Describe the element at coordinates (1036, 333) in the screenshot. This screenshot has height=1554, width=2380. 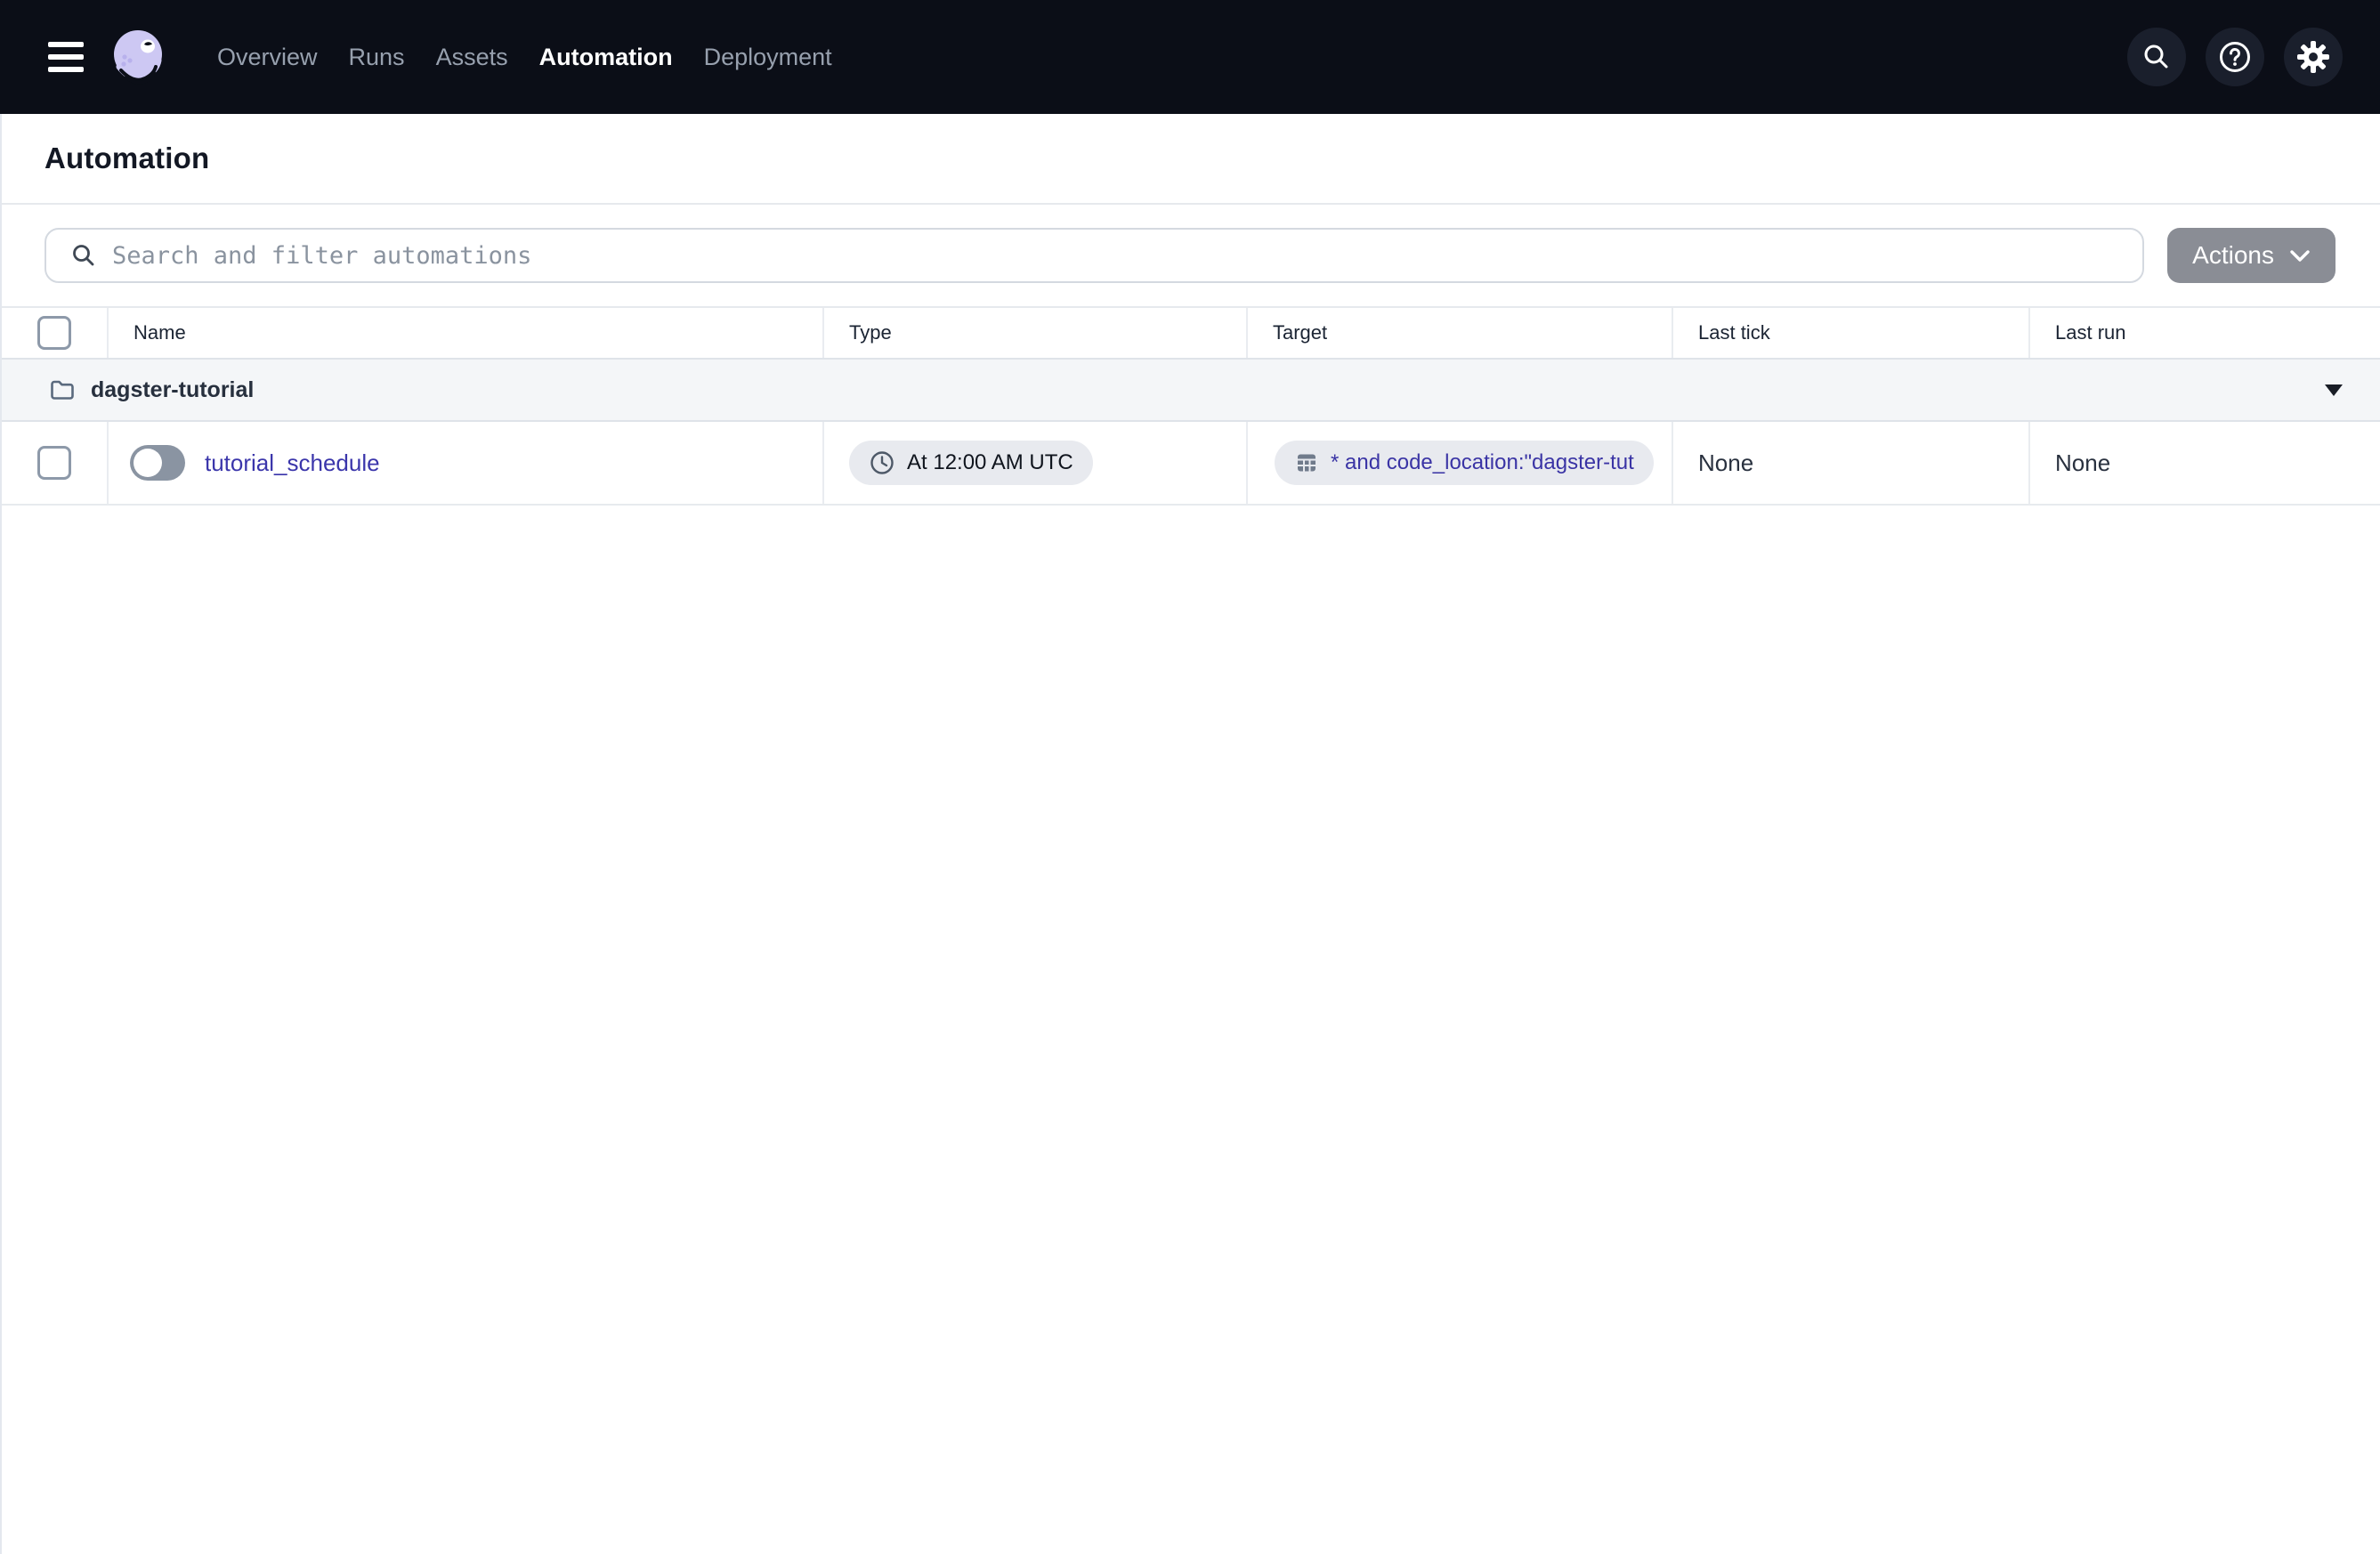
I see `column-header-type: Type` at that location.